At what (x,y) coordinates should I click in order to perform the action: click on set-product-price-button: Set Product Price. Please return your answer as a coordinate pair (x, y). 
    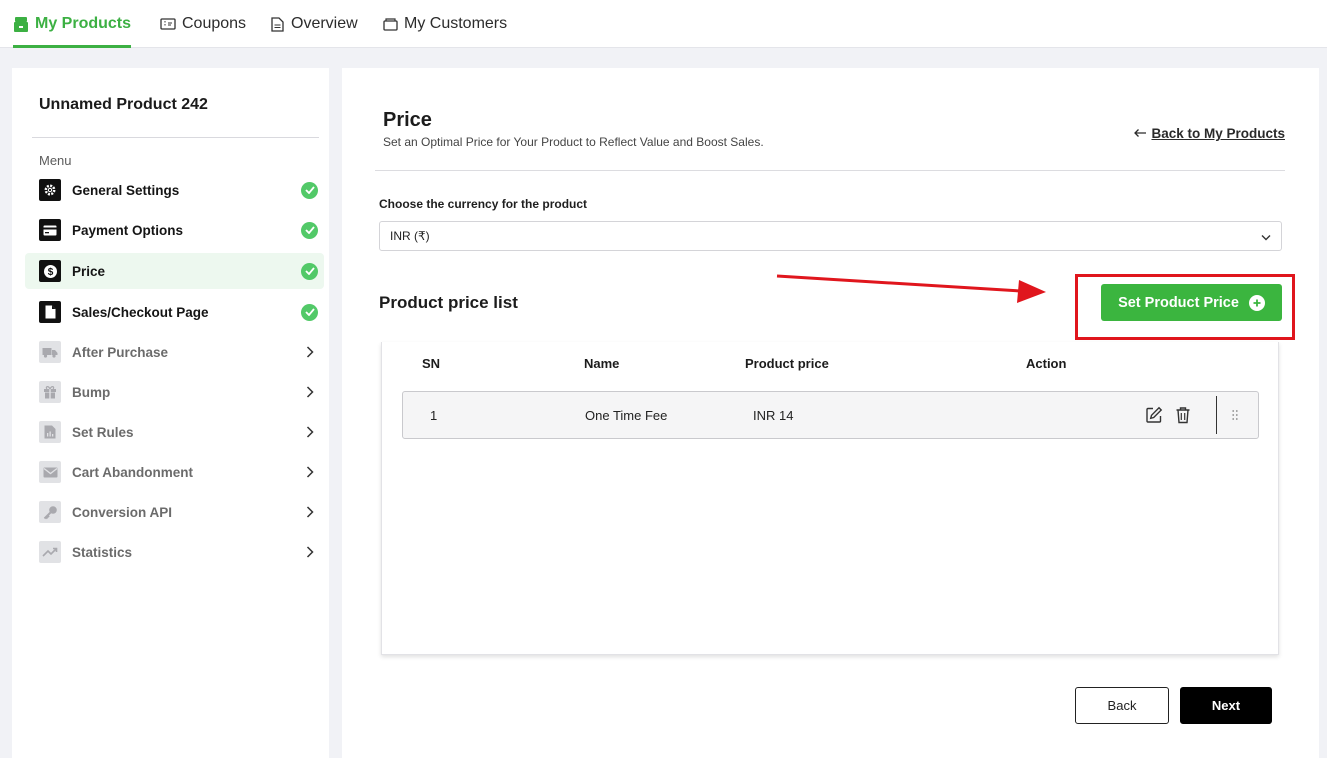
    Looking at the image, I should click on (1191, 302).